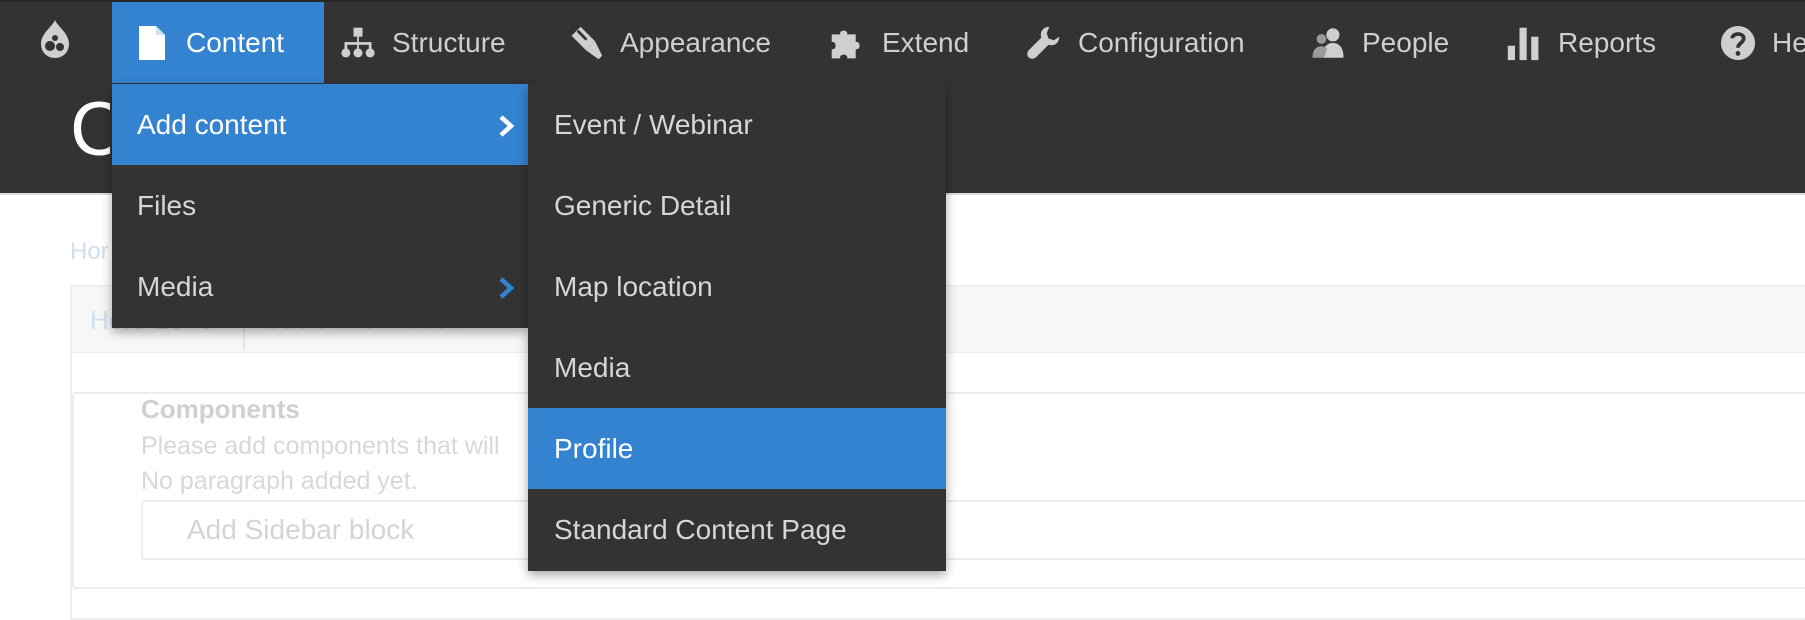 This screenshot has height=620, width=1805. Describe the element at coordinates (152, 43) in the screenshot. I see `document-icon` at that location.